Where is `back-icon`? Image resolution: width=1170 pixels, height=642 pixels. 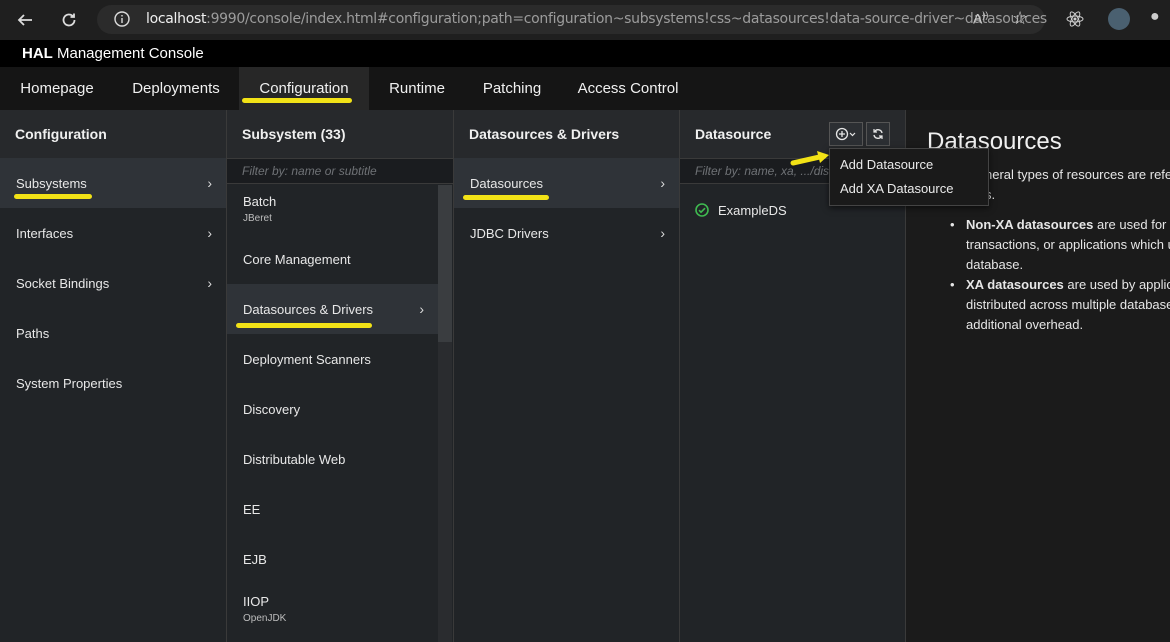 back-icon is located at coordinates (25, 20).